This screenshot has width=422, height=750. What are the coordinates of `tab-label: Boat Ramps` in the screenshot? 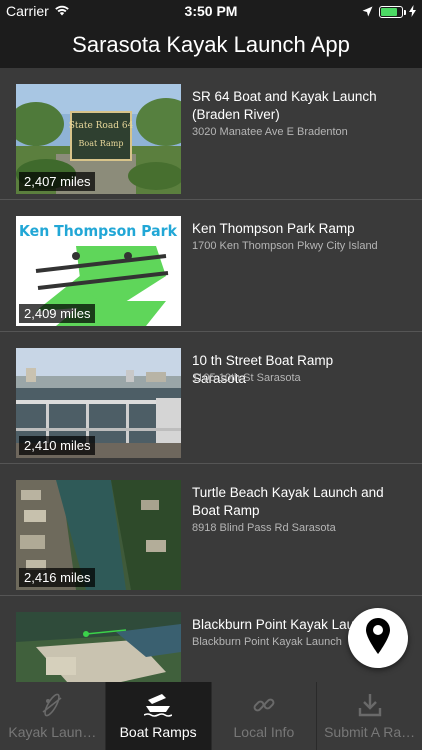 It's located at (158, 732).